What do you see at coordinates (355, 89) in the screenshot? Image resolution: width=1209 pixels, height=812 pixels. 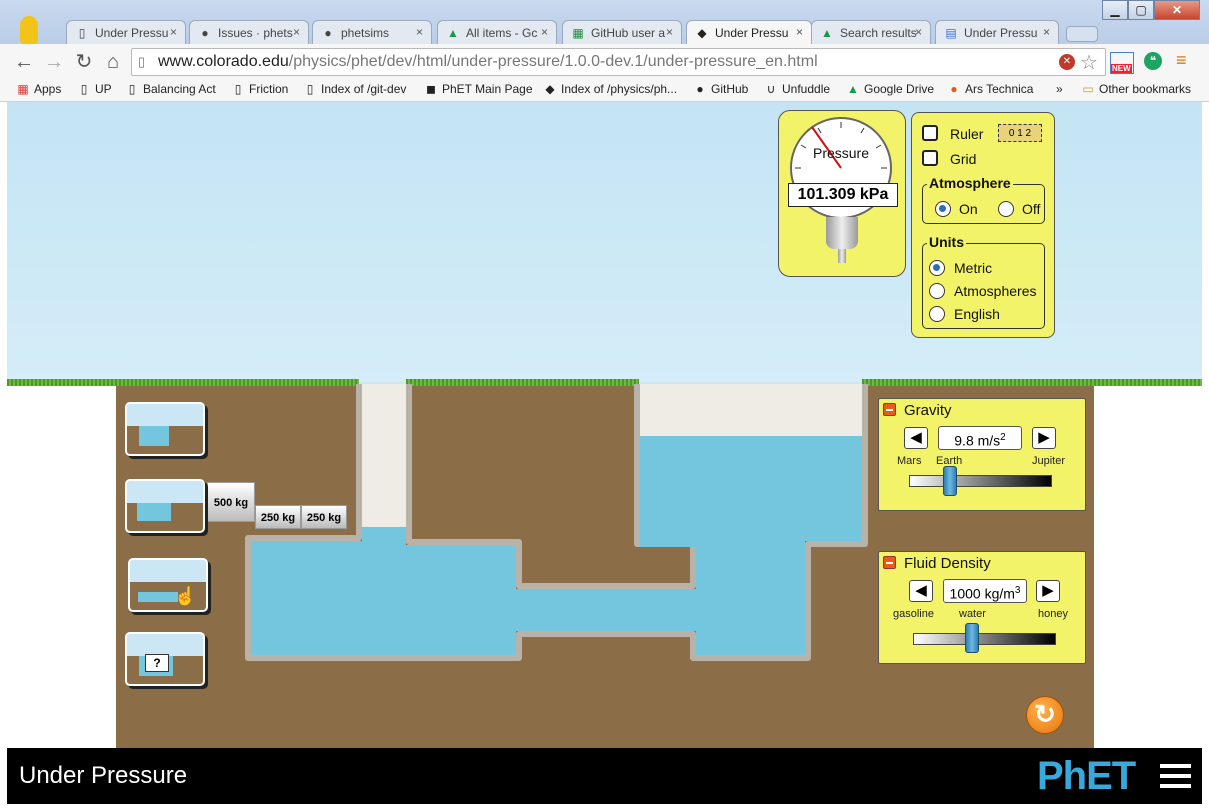 I see `bookmark-git-dev: ▯ Index of /git-dev` at bounding box center [355, 89].